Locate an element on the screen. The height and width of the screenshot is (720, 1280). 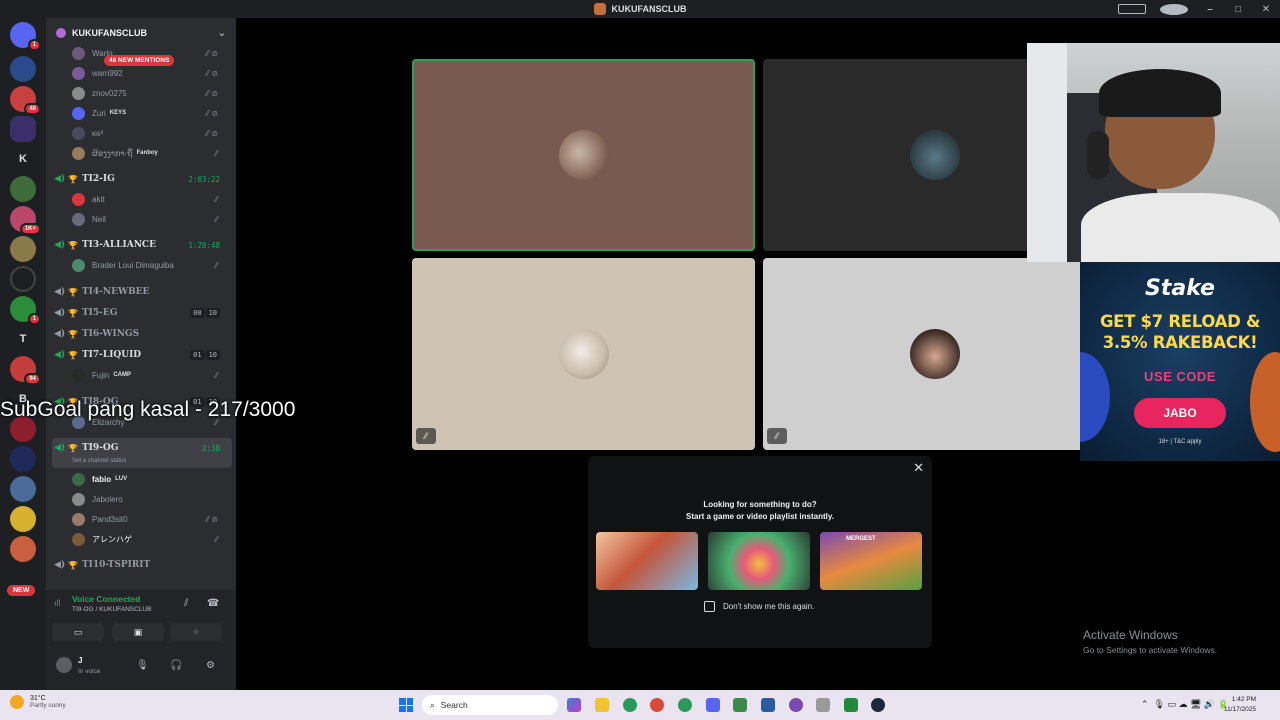
voice-channel-ti3-alliance: ◀) 🏆 TI3-ALLIANCE 1:28:48 is located at coordinates (142, 245).